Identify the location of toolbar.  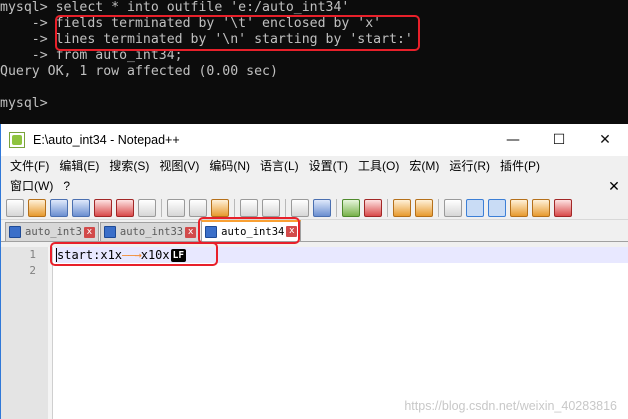
(314, 208).